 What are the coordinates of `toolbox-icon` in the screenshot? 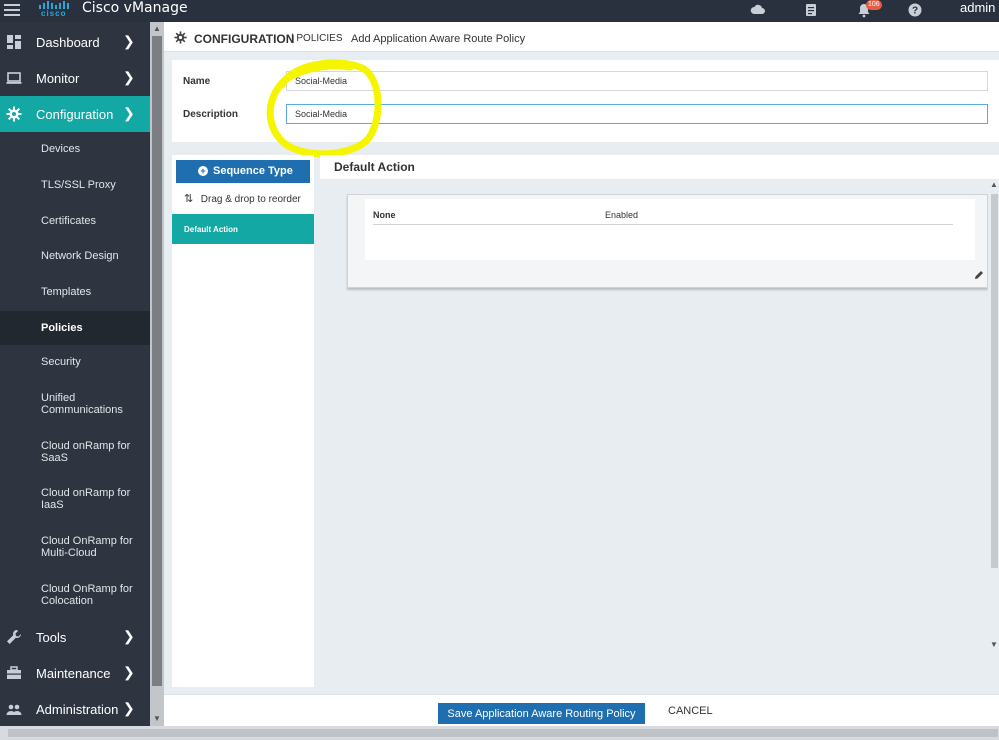 It's located at (14, 672).